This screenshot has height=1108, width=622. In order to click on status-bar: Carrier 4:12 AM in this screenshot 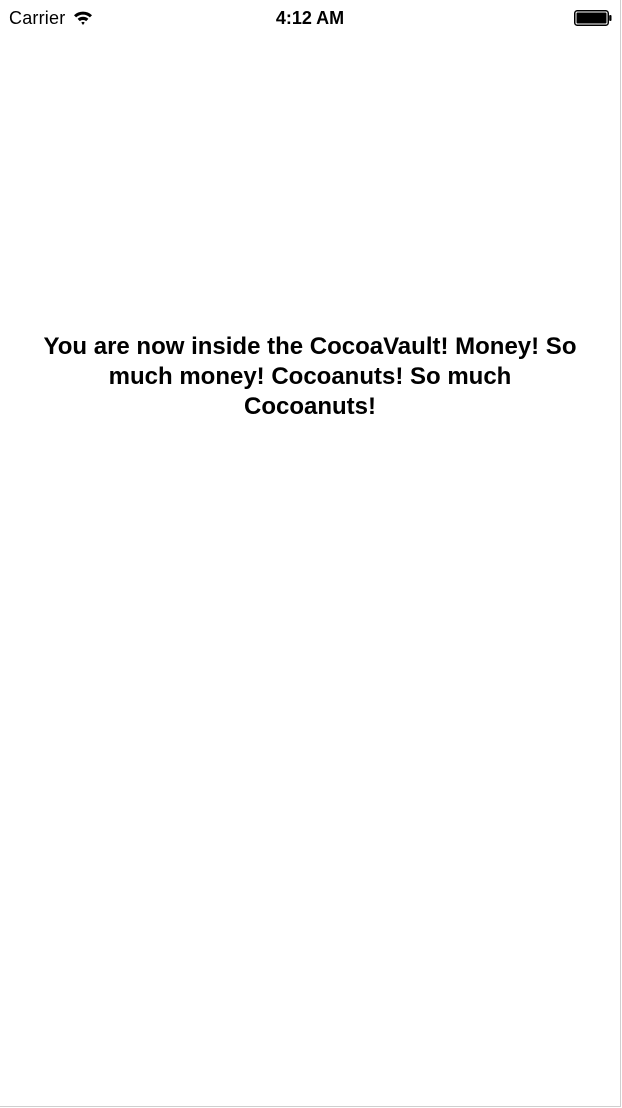, I will do `click(310, 18)`.